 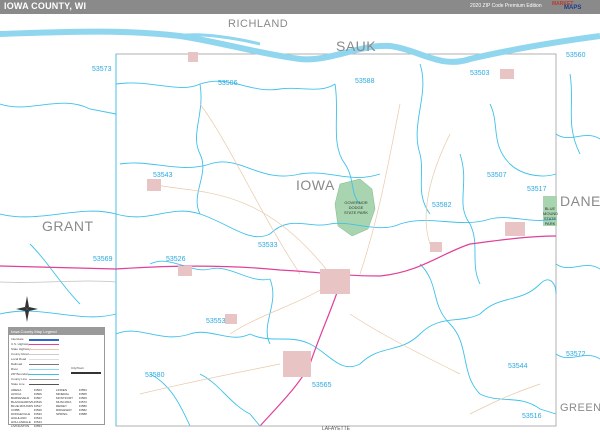 What do you see at coordinates (365, 81) in the screenshot?
I see `zip-label: 53588` at bounding box center [365, 81].